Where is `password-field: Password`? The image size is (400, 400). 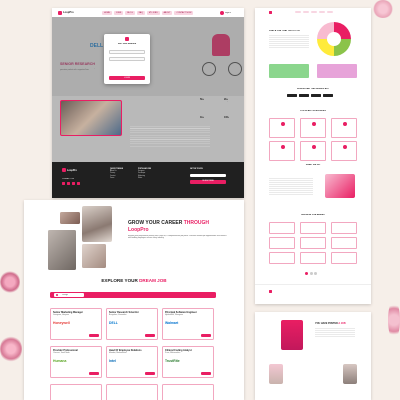
password-field: Password is located at coordinates (127, 59).